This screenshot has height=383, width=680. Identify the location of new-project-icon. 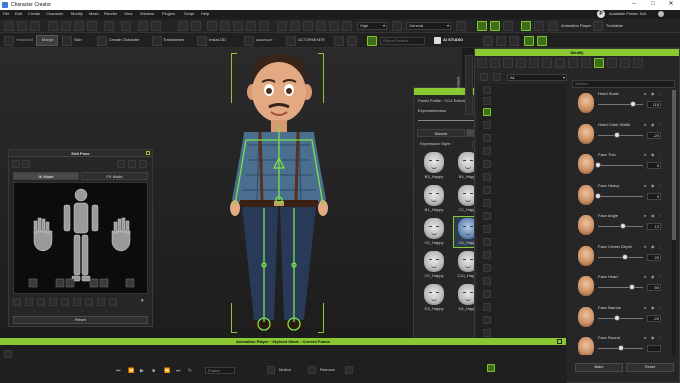
(9, 26).